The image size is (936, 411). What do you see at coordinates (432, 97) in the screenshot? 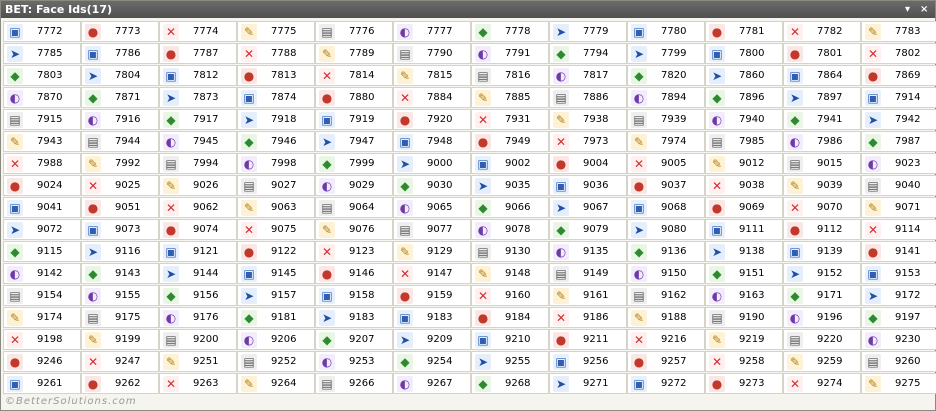
I see `face-id-button: ✕ 7884` at bounding box center [432, 97].